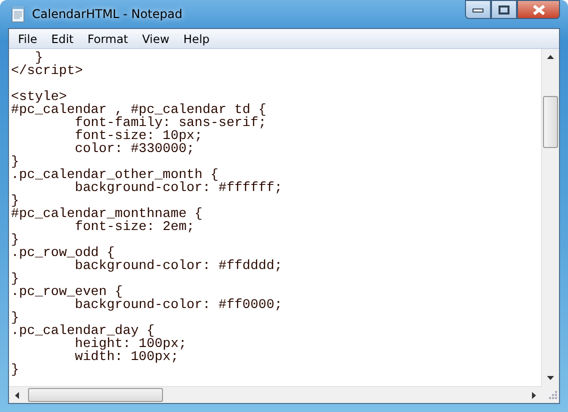 This screenshot has width=568, height=412. What do you see at coordinates (67, 291) in the screenshot?
I see `code-line: .pc_row_even {` at bounding box center [67, 291].